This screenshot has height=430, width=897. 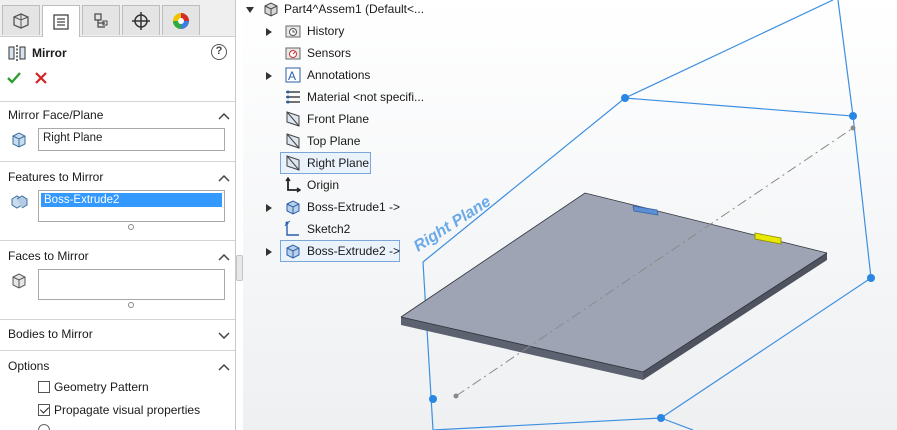 I want to click on dimxpert-manager-tab, so click(x=141, y=20).